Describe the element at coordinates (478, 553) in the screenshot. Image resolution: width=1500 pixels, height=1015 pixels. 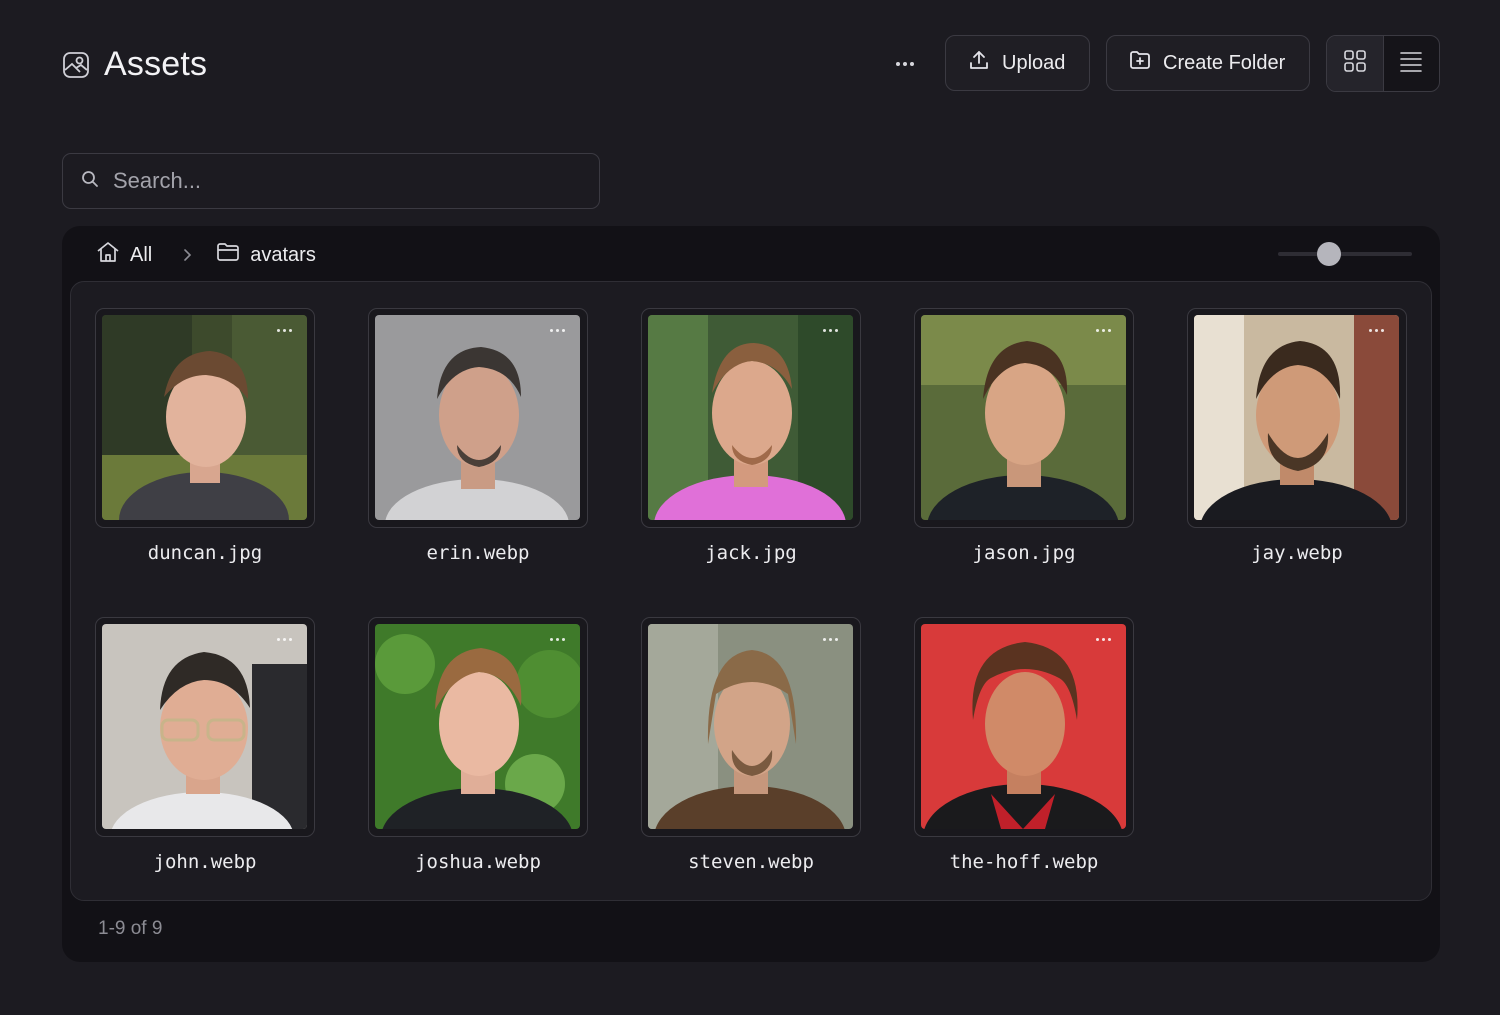
I see `asset-filename: erin.webp` at that location.